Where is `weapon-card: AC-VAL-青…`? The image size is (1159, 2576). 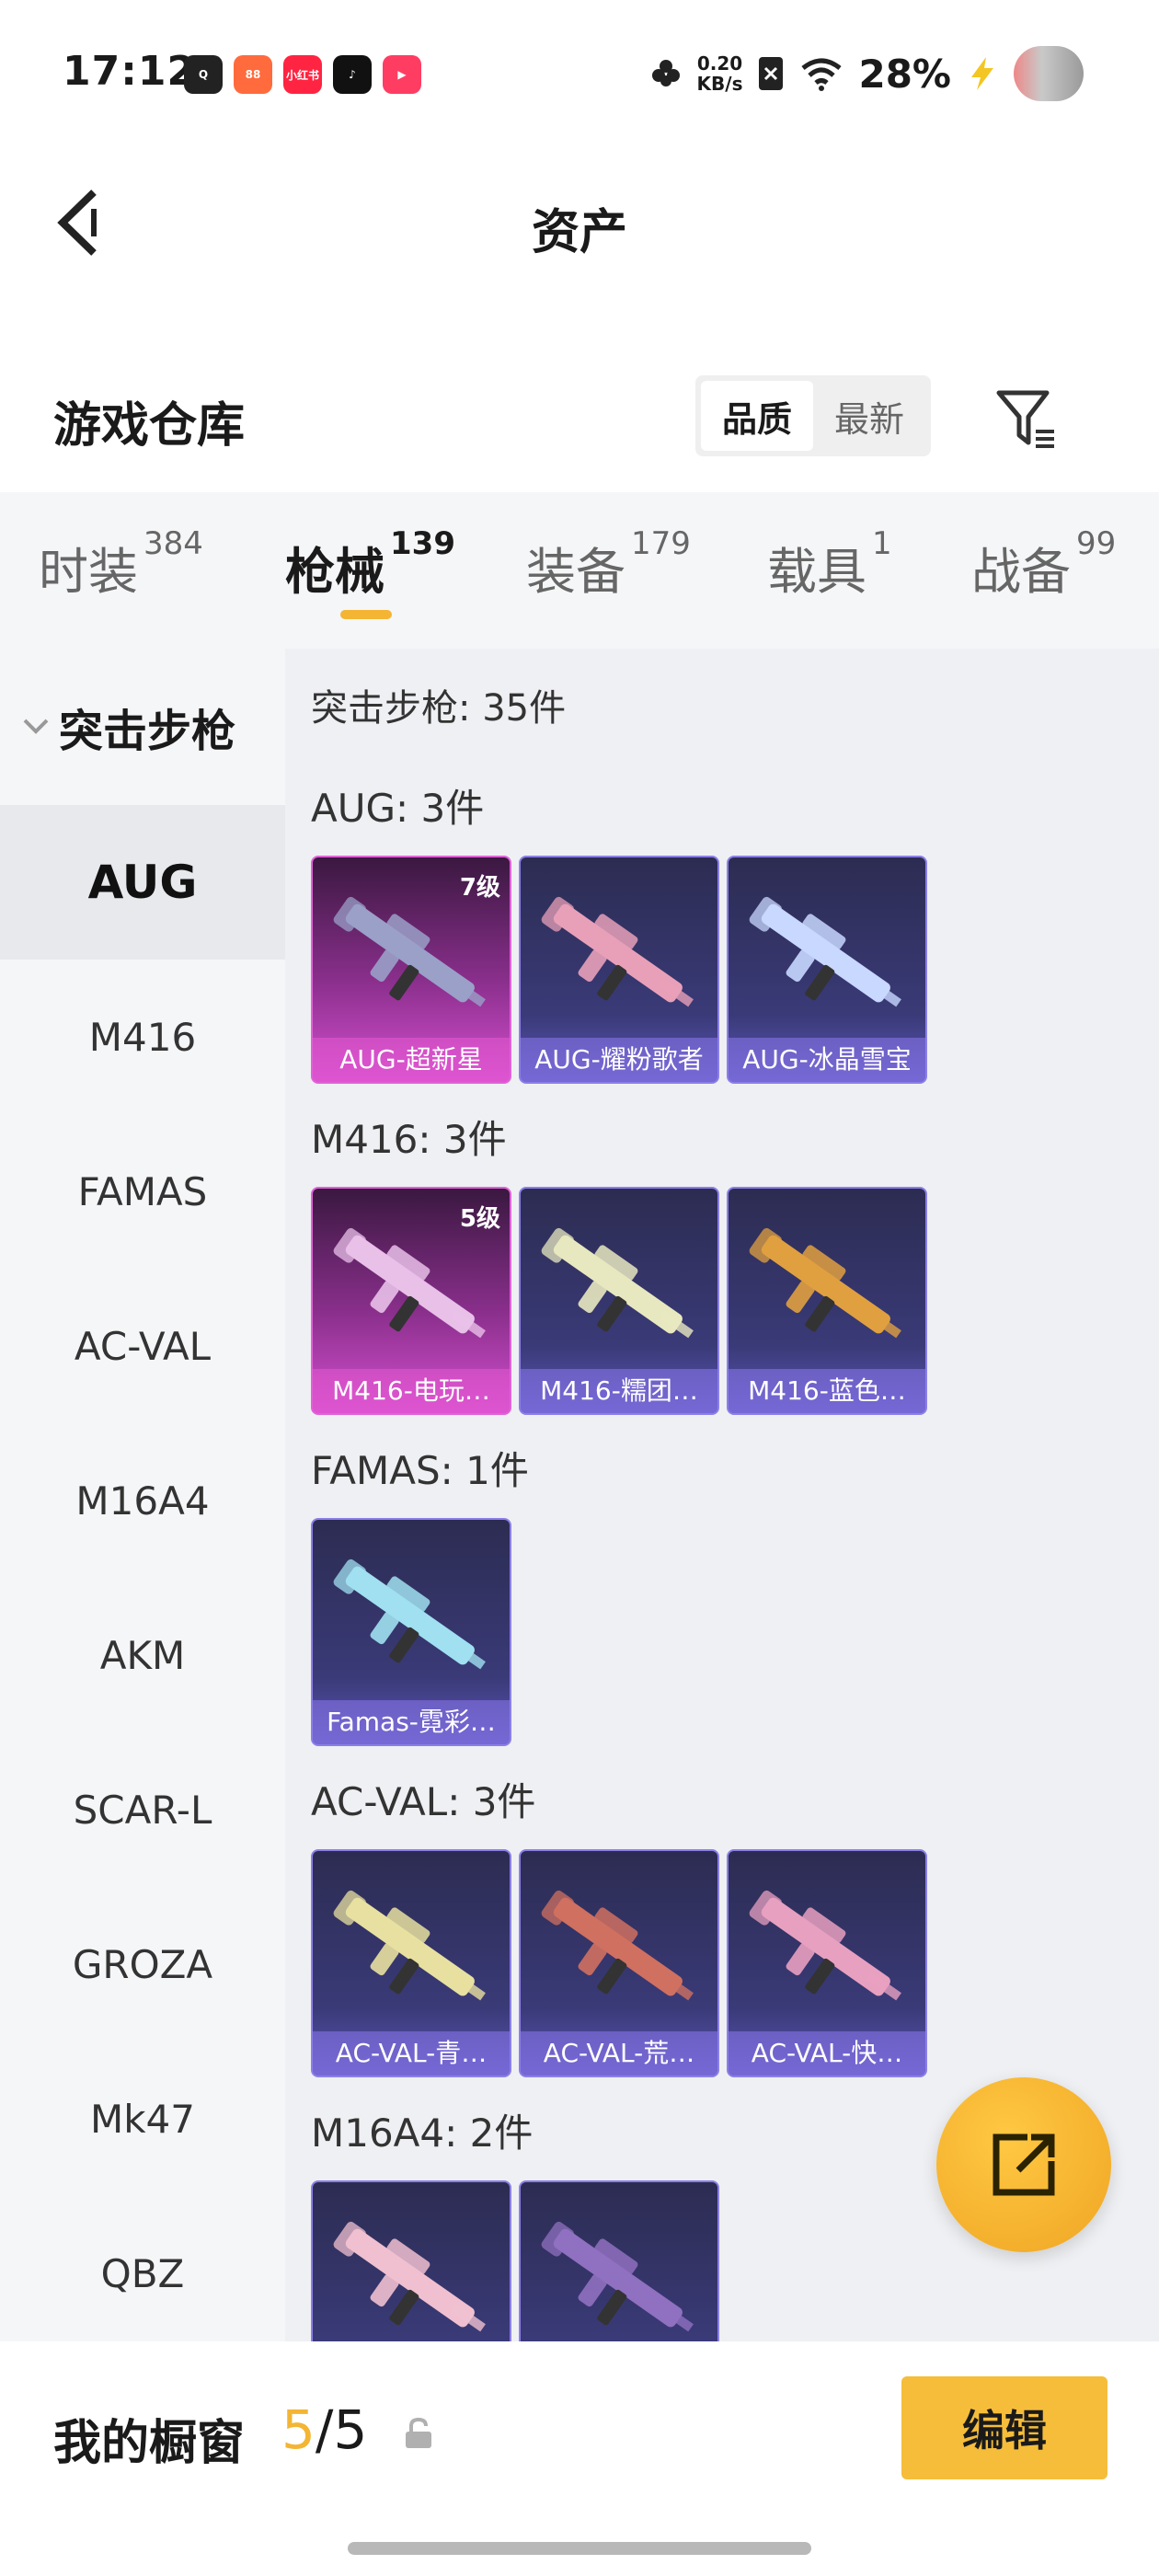
weapon-card: AC-VAL-青… is located at coordinates (411, 1963).